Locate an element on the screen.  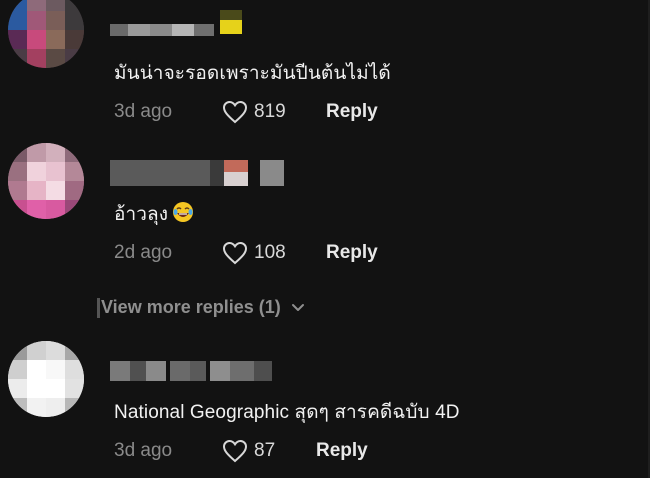
comment-text-content: อ้าวลุง is located at coordinates (141, 214).